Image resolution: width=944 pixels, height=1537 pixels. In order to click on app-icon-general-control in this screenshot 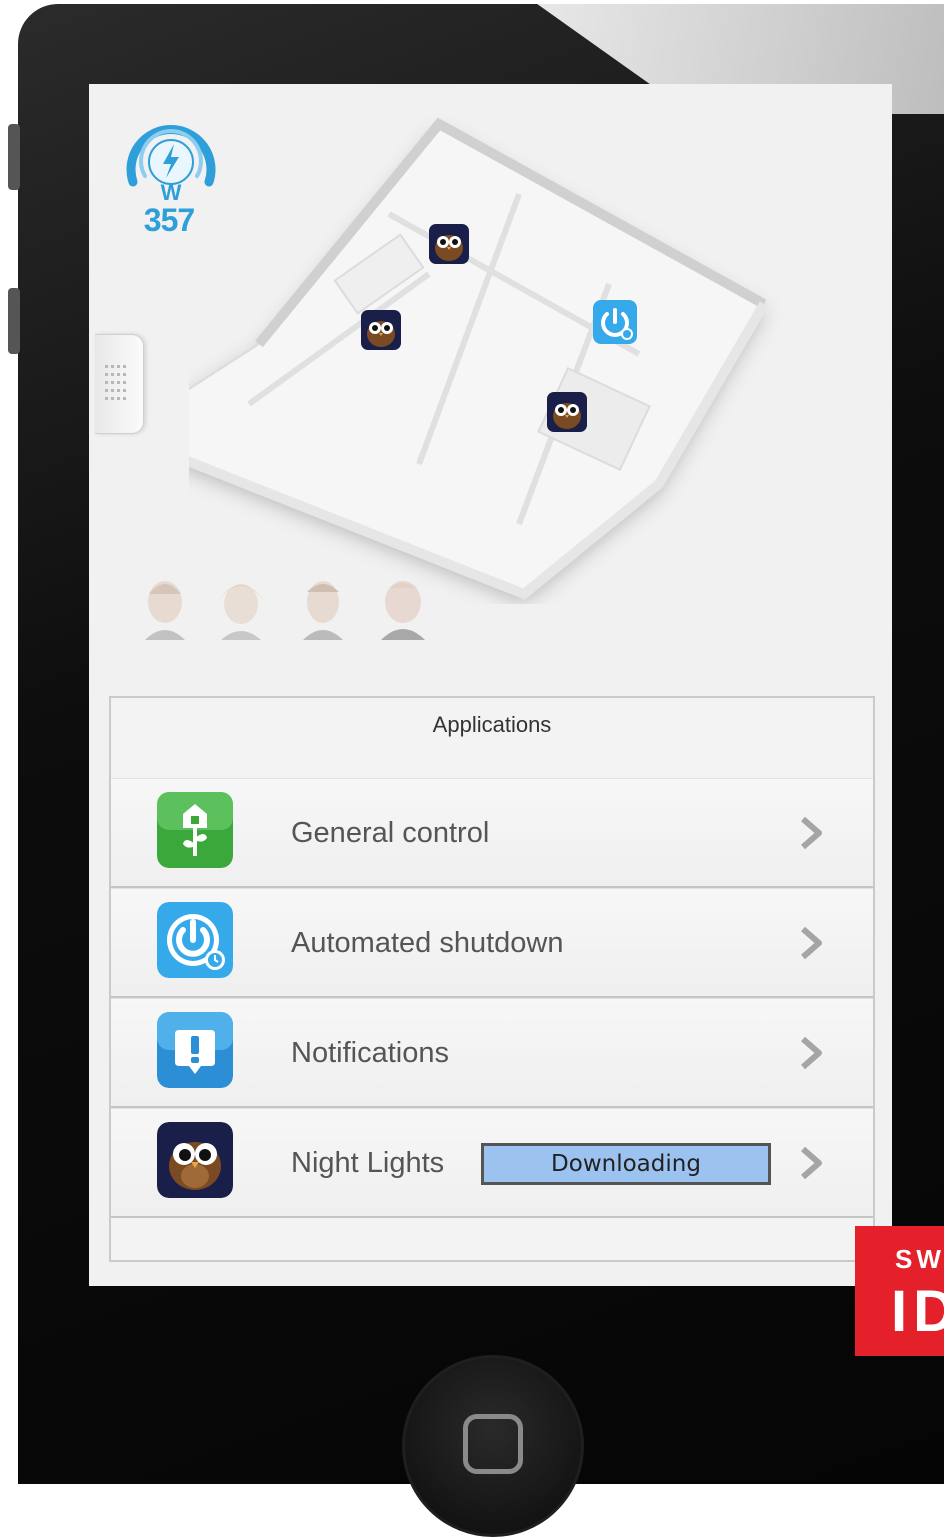, I will do `click(195, 830)`.